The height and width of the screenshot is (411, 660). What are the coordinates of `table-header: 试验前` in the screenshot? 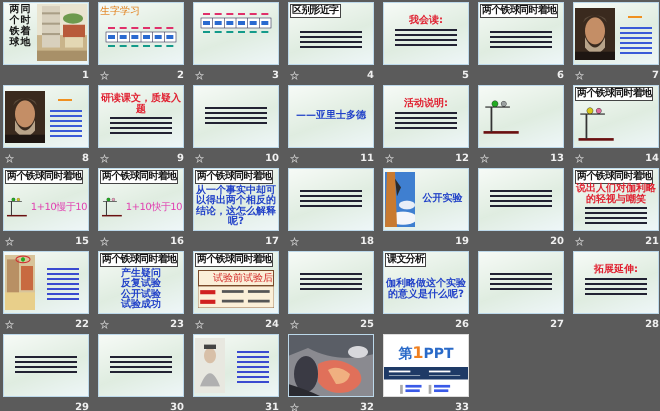 It's located at (228, 278).